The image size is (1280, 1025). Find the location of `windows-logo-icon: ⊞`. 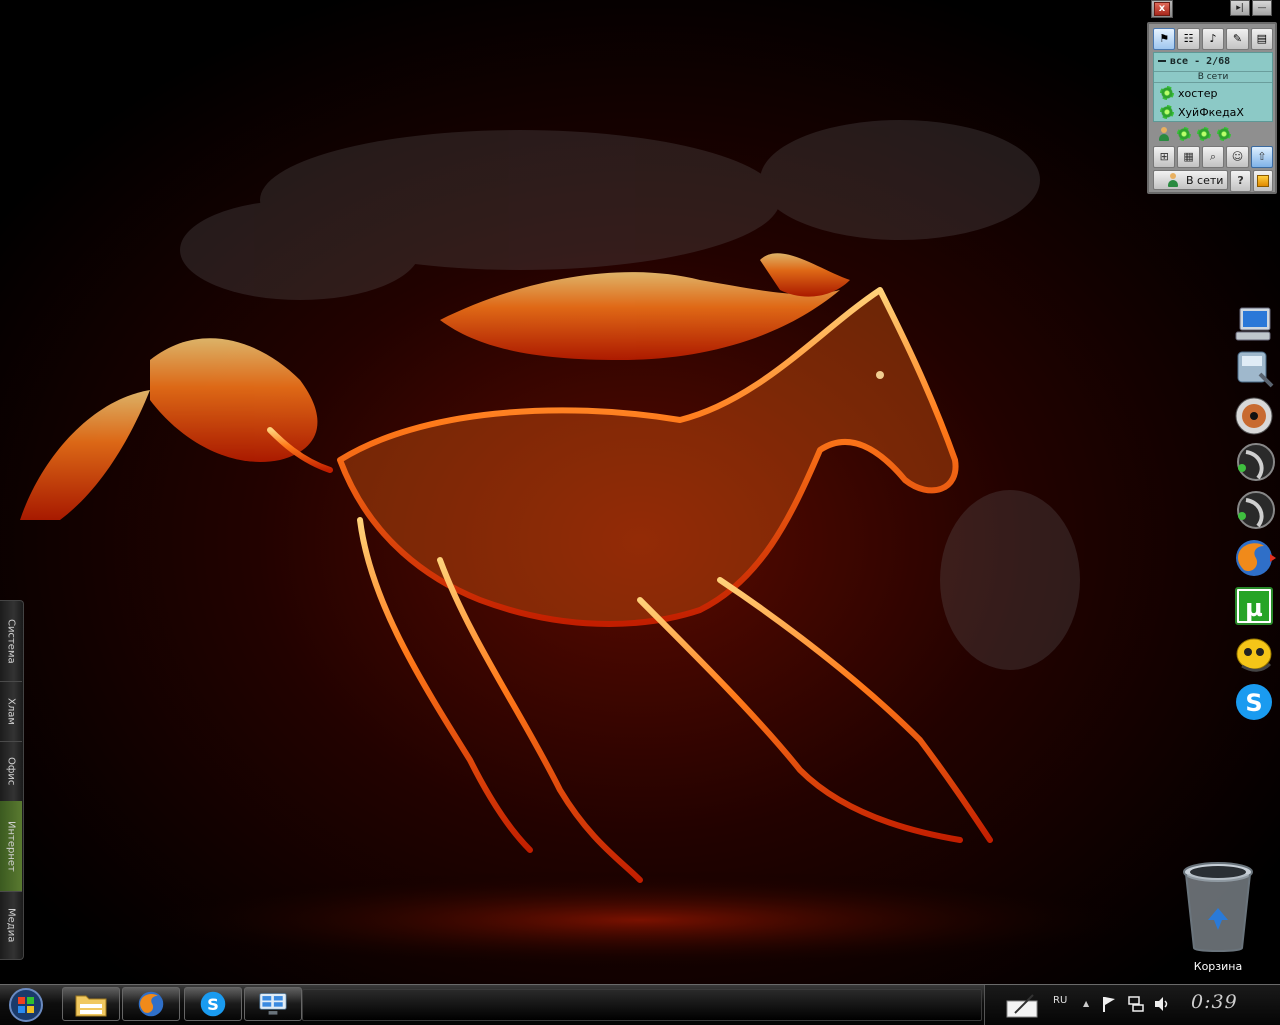

windows-logo-icon: ⊞ is located at coordinates (1164, 157).